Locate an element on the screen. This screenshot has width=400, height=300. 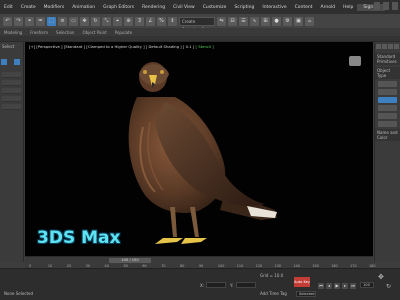
pivot-icon: ⊕ is located at coordinates (128, 21).